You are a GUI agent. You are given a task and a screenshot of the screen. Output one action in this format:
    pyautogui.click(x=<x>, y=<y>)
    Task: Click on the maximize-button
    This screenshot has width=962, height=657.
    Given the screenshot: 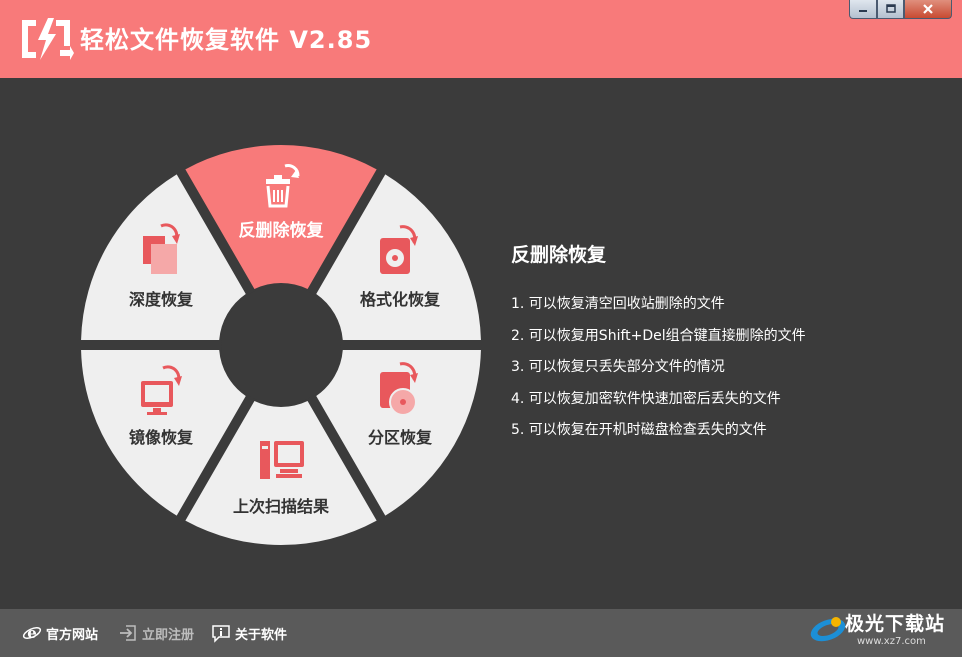 What is the action you would take?
    pyautogui.click(x=890, y=9)
    